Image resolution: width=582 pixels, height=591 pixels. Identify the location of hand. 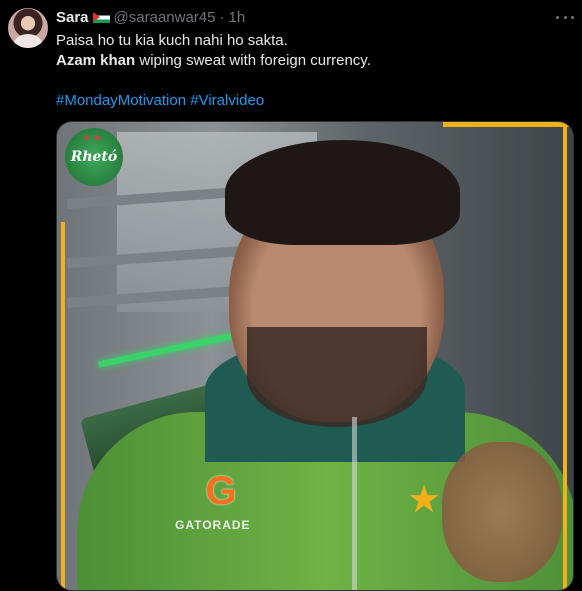
(502, 512).